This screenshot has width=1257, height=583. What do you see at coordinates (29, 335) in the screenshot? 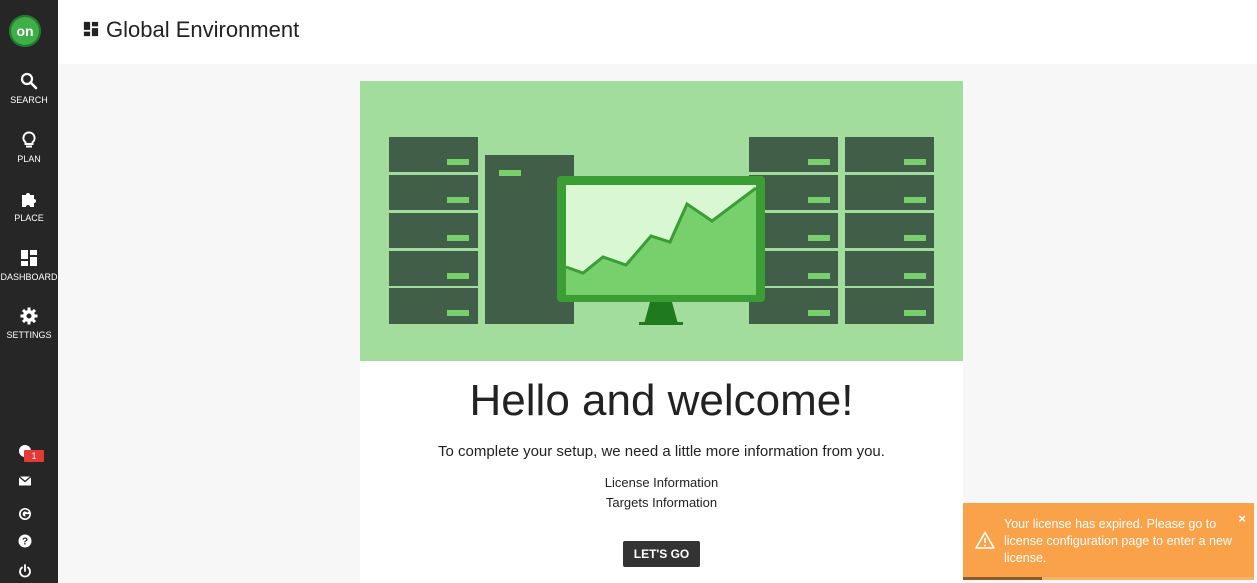
I see `sidebar-item-label: SETTINGS` at bounding box center [29, 335].